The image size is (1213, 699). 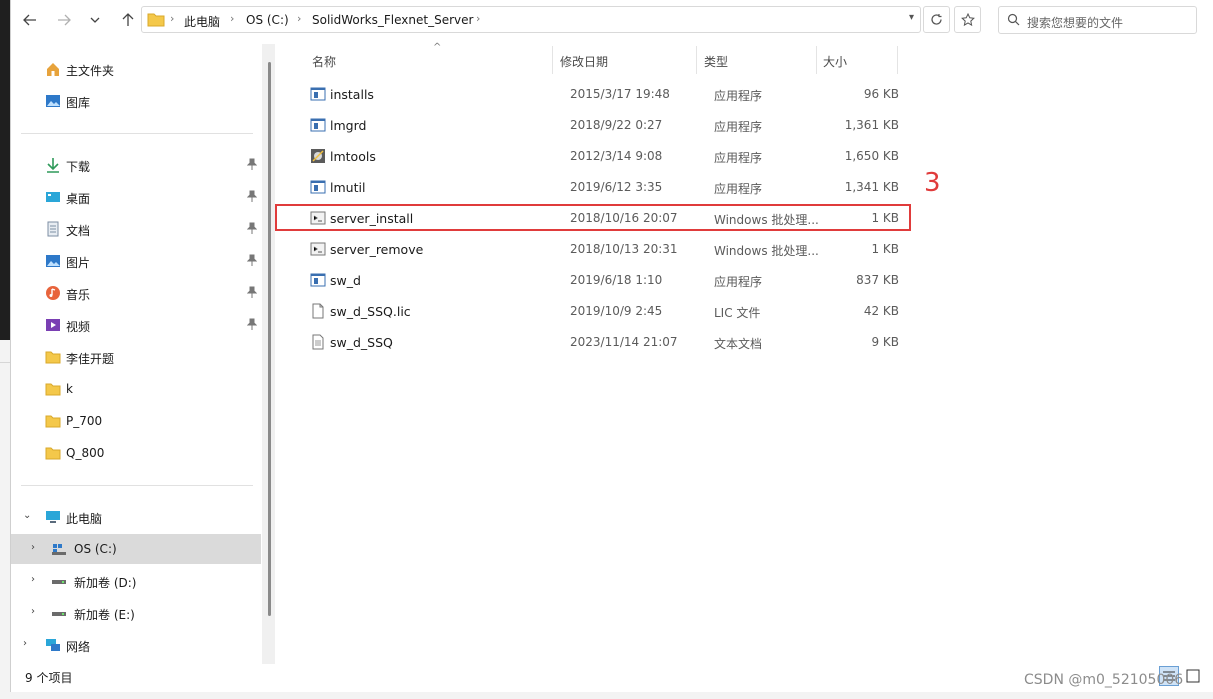 What do you see at coordinates (269, 339) in the screenshot?
I see `sidebar-scrollbar` at bounding box center [269, 339].